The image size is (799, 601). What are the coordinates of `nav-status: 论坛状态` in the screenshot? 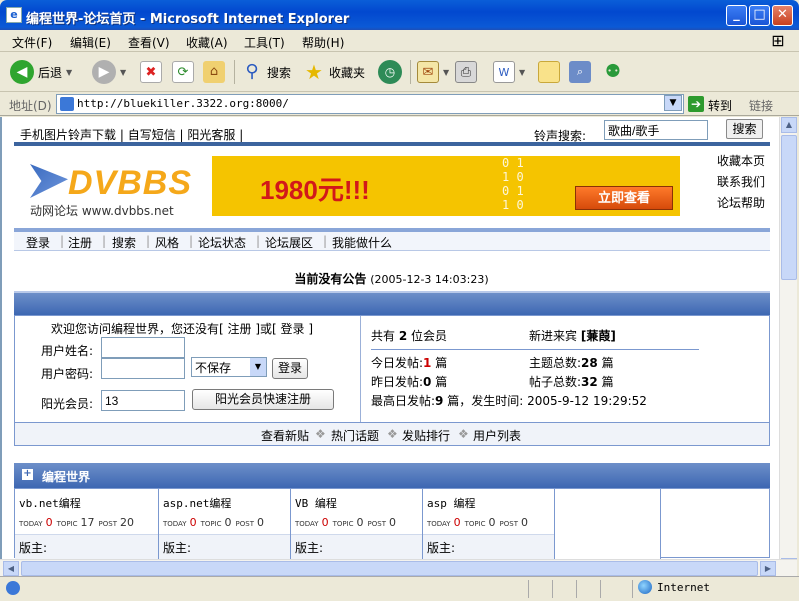 It's located at (222, 242).